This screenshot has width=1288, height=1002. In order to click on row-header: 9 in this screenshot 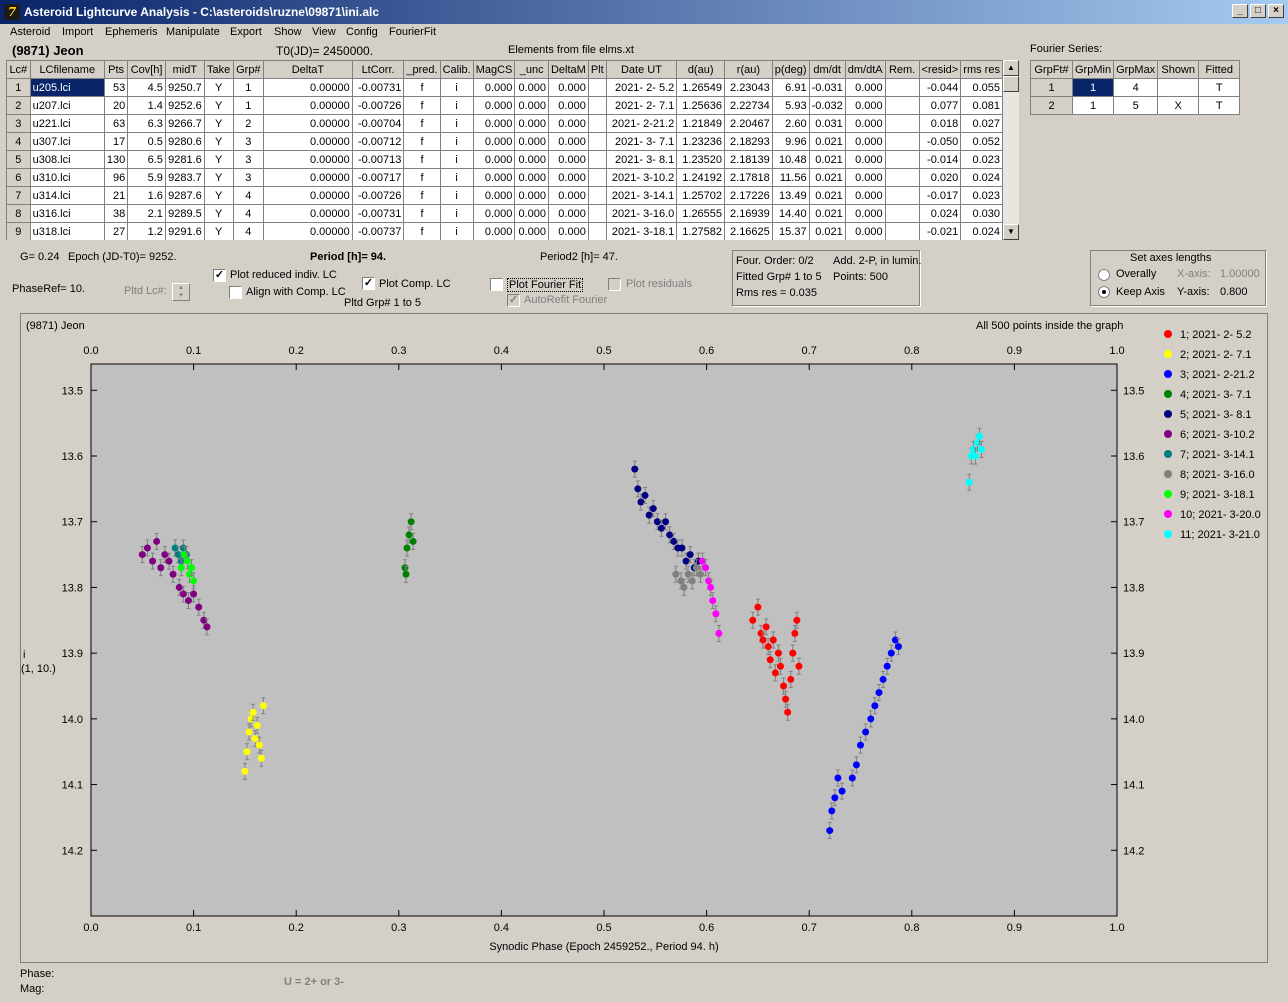, I will do `click(18, 231)`.